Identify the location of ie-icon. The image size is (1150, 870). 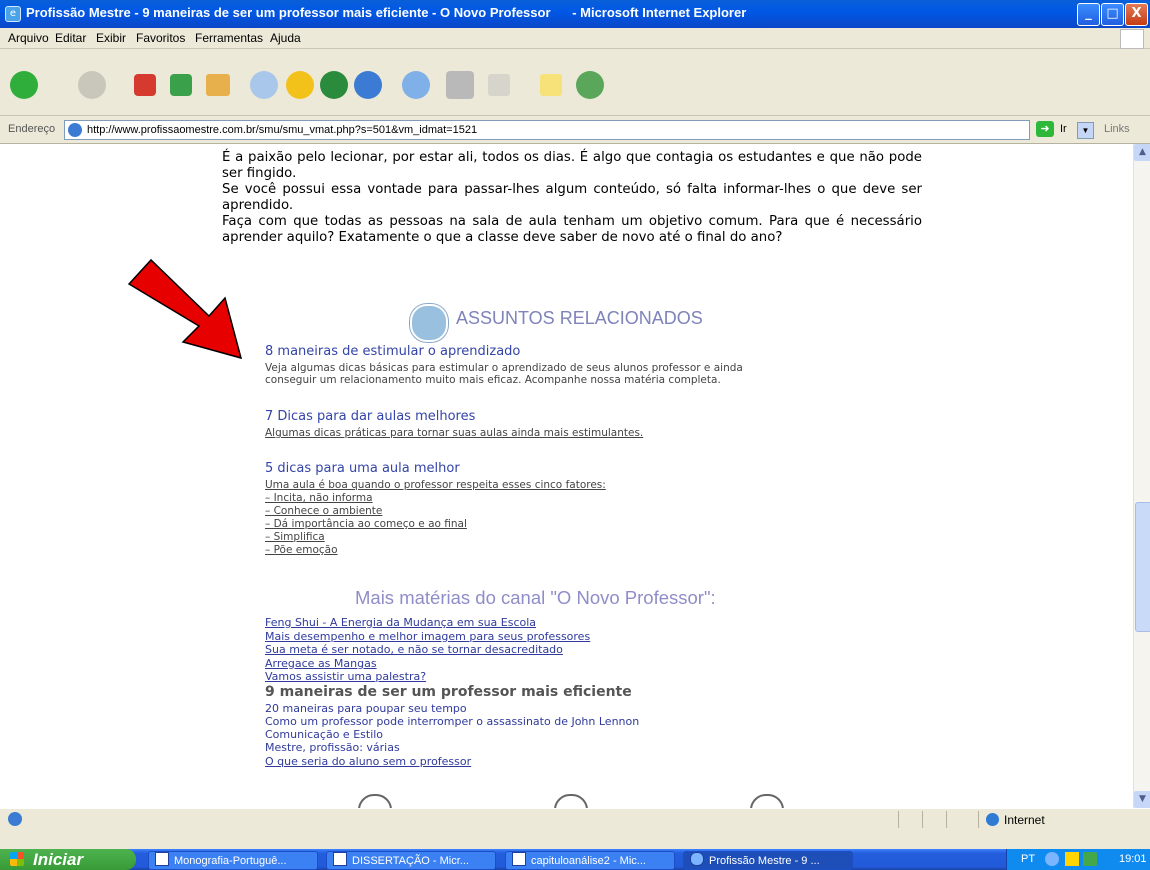
(697, 859).